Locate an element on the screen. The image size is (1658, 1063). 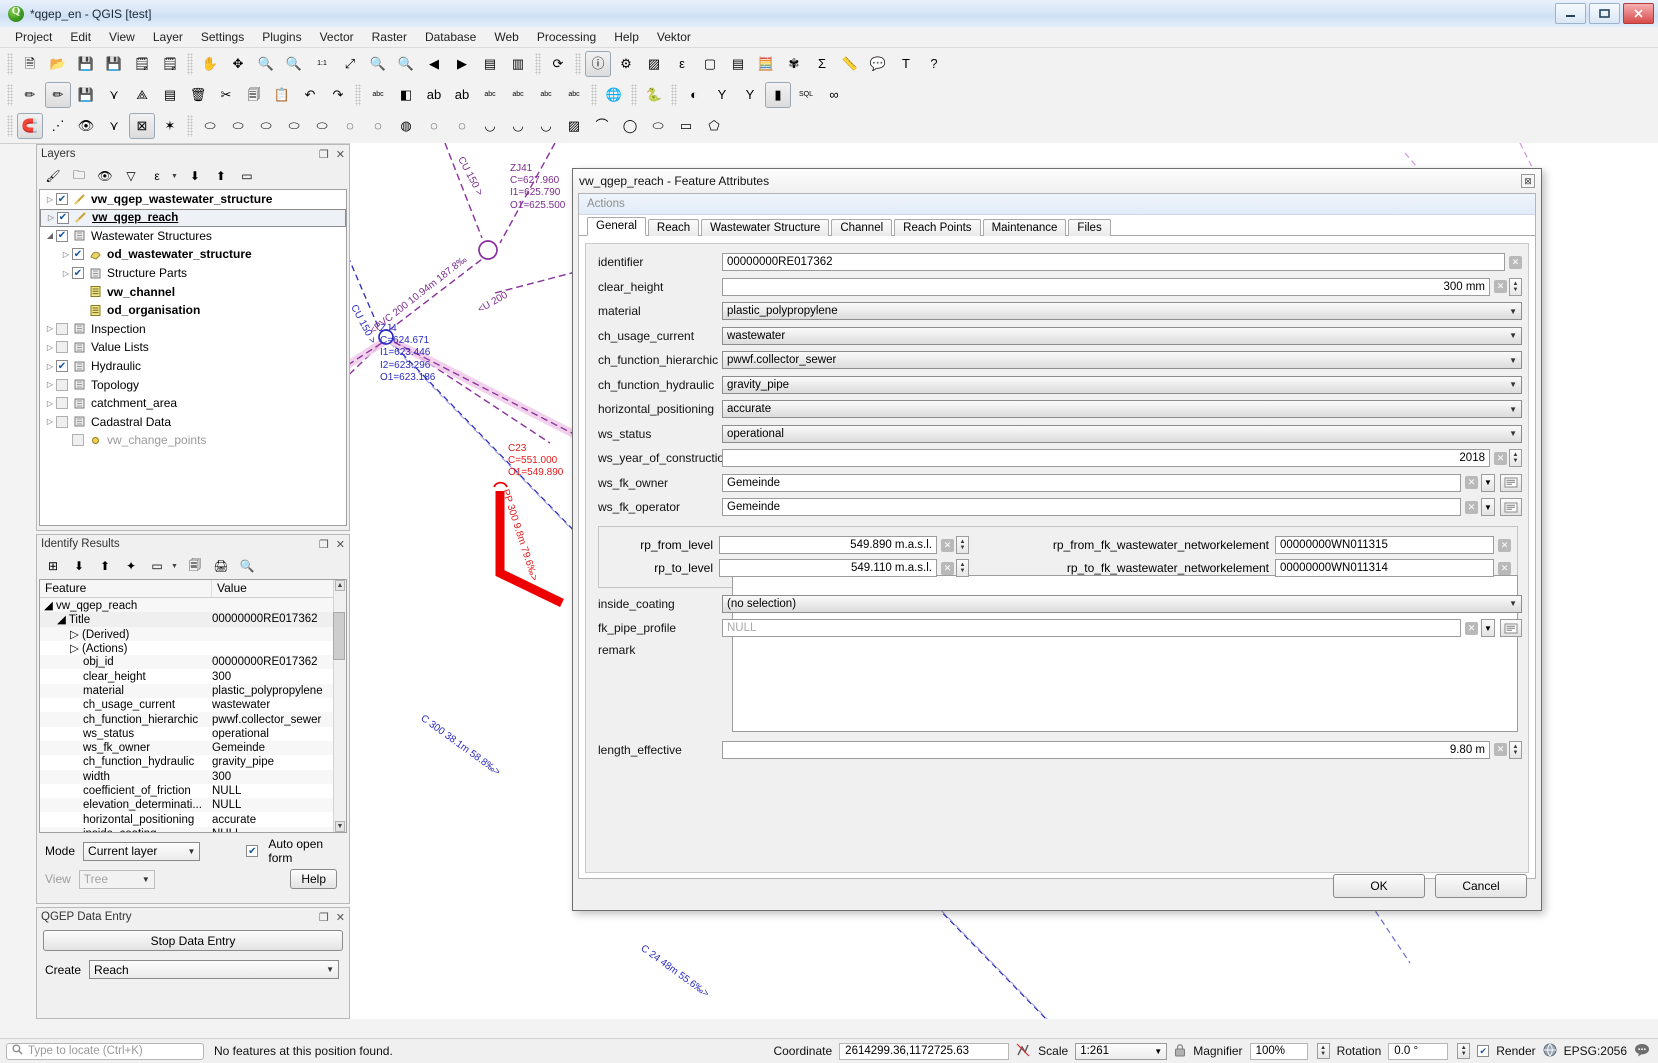
qgep-connect-icon: ∞ is located at coordinates (834, 95).